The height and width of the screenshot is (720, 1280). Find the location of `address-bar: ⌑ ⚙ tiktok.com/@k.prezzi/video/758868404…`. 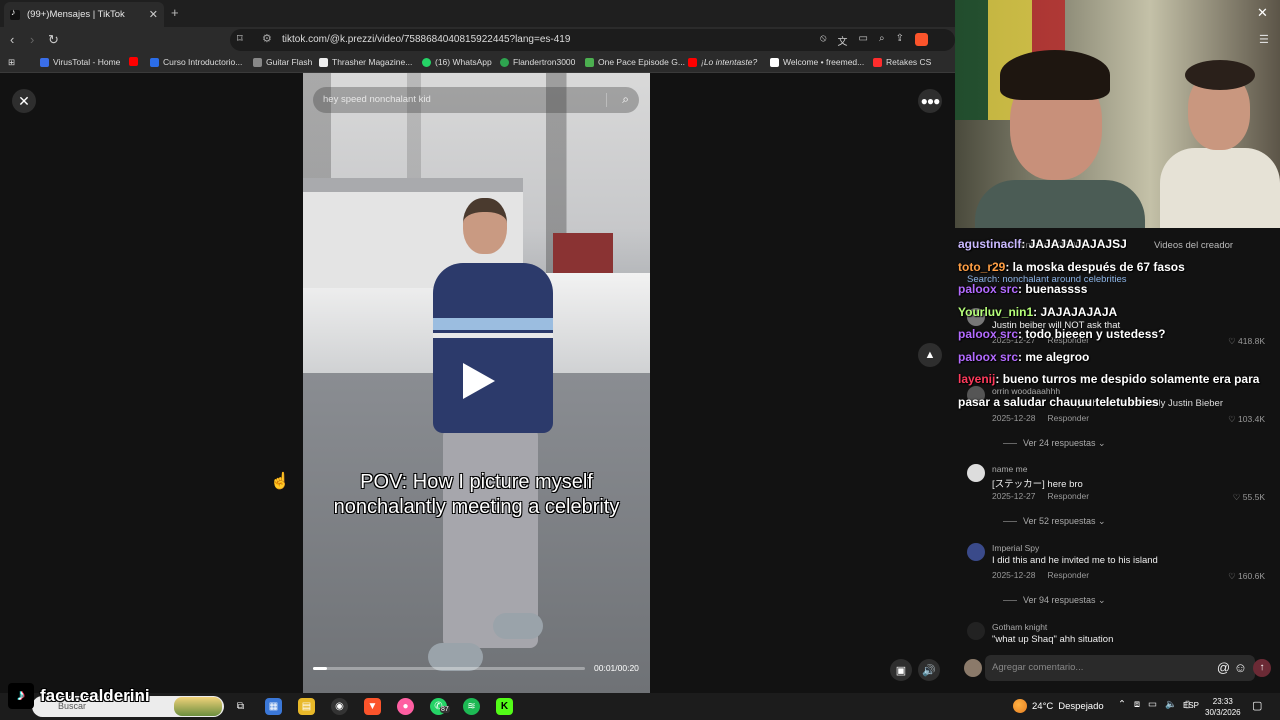

address-bar: ⌑ ⚙ tiktok.com/@k.prezzi/video/758868404… is located at coordinates (592, 40).